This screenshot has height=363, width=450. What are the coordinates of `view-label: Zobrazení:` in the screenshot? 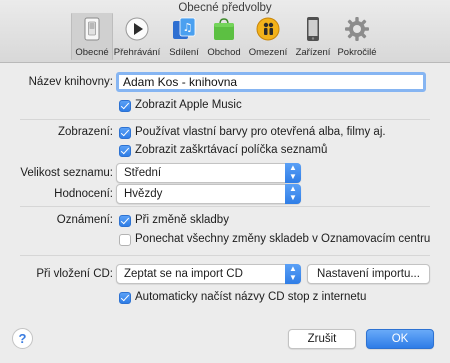 It's located at (85, 132).